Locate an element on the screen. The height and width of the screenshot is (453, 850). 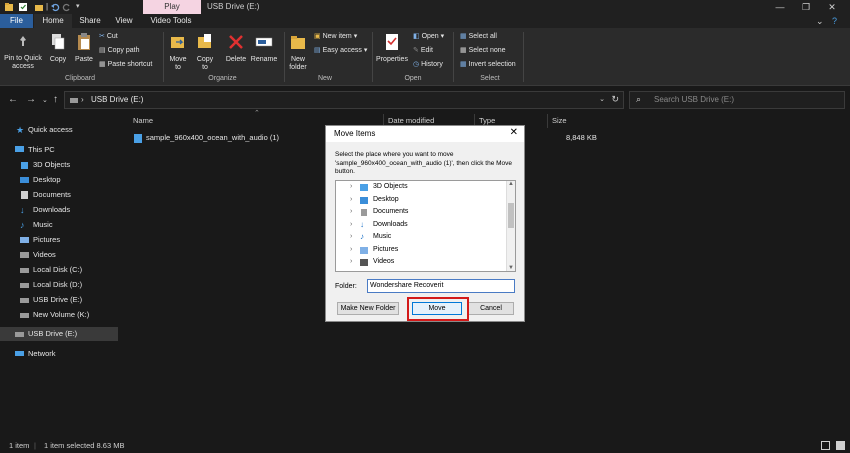
nav-item-this-pc: This PC is located at coordinates (59, 150).